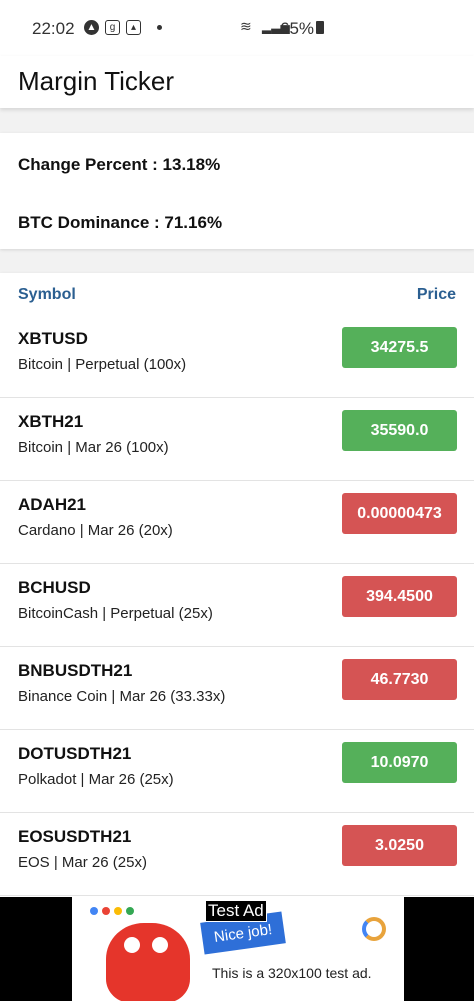 The width and height of the screenshot is (474, 1001). I want to click on row-description: BitcoinCash | Perpetual (25x), so click(115, 613).